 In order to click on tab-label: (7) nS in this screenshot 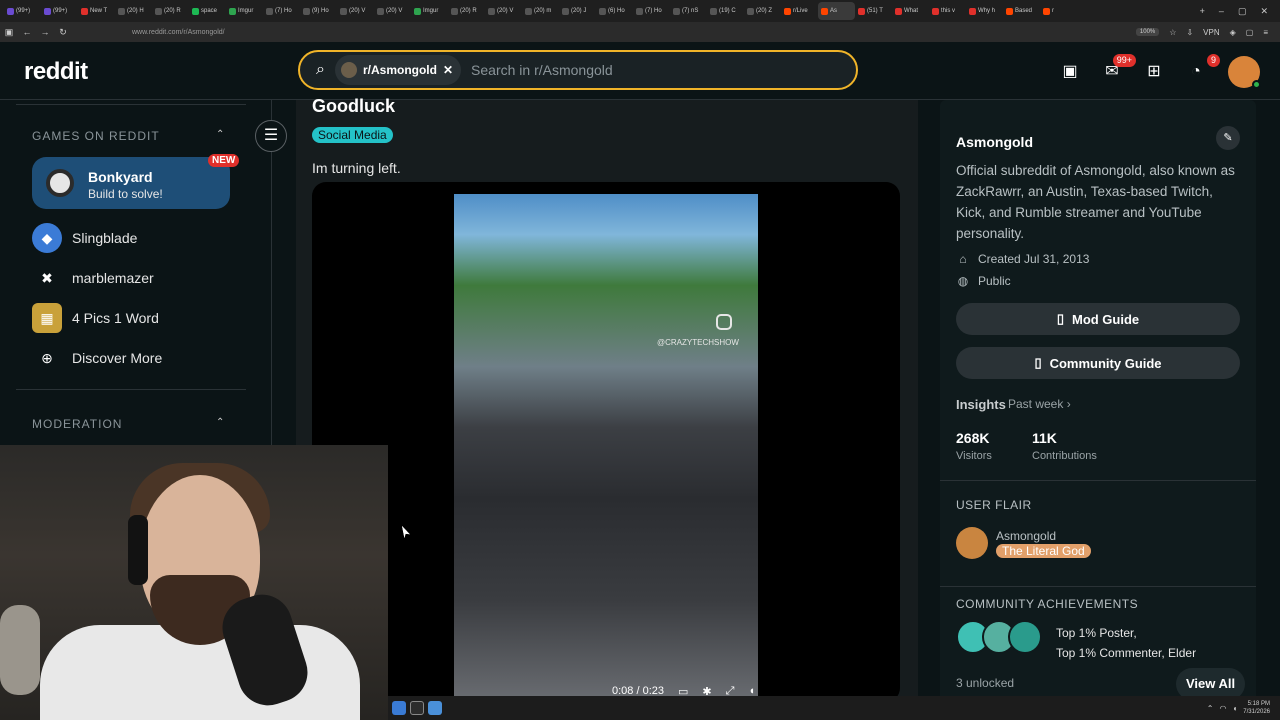, I will do `click(690, 11)`.